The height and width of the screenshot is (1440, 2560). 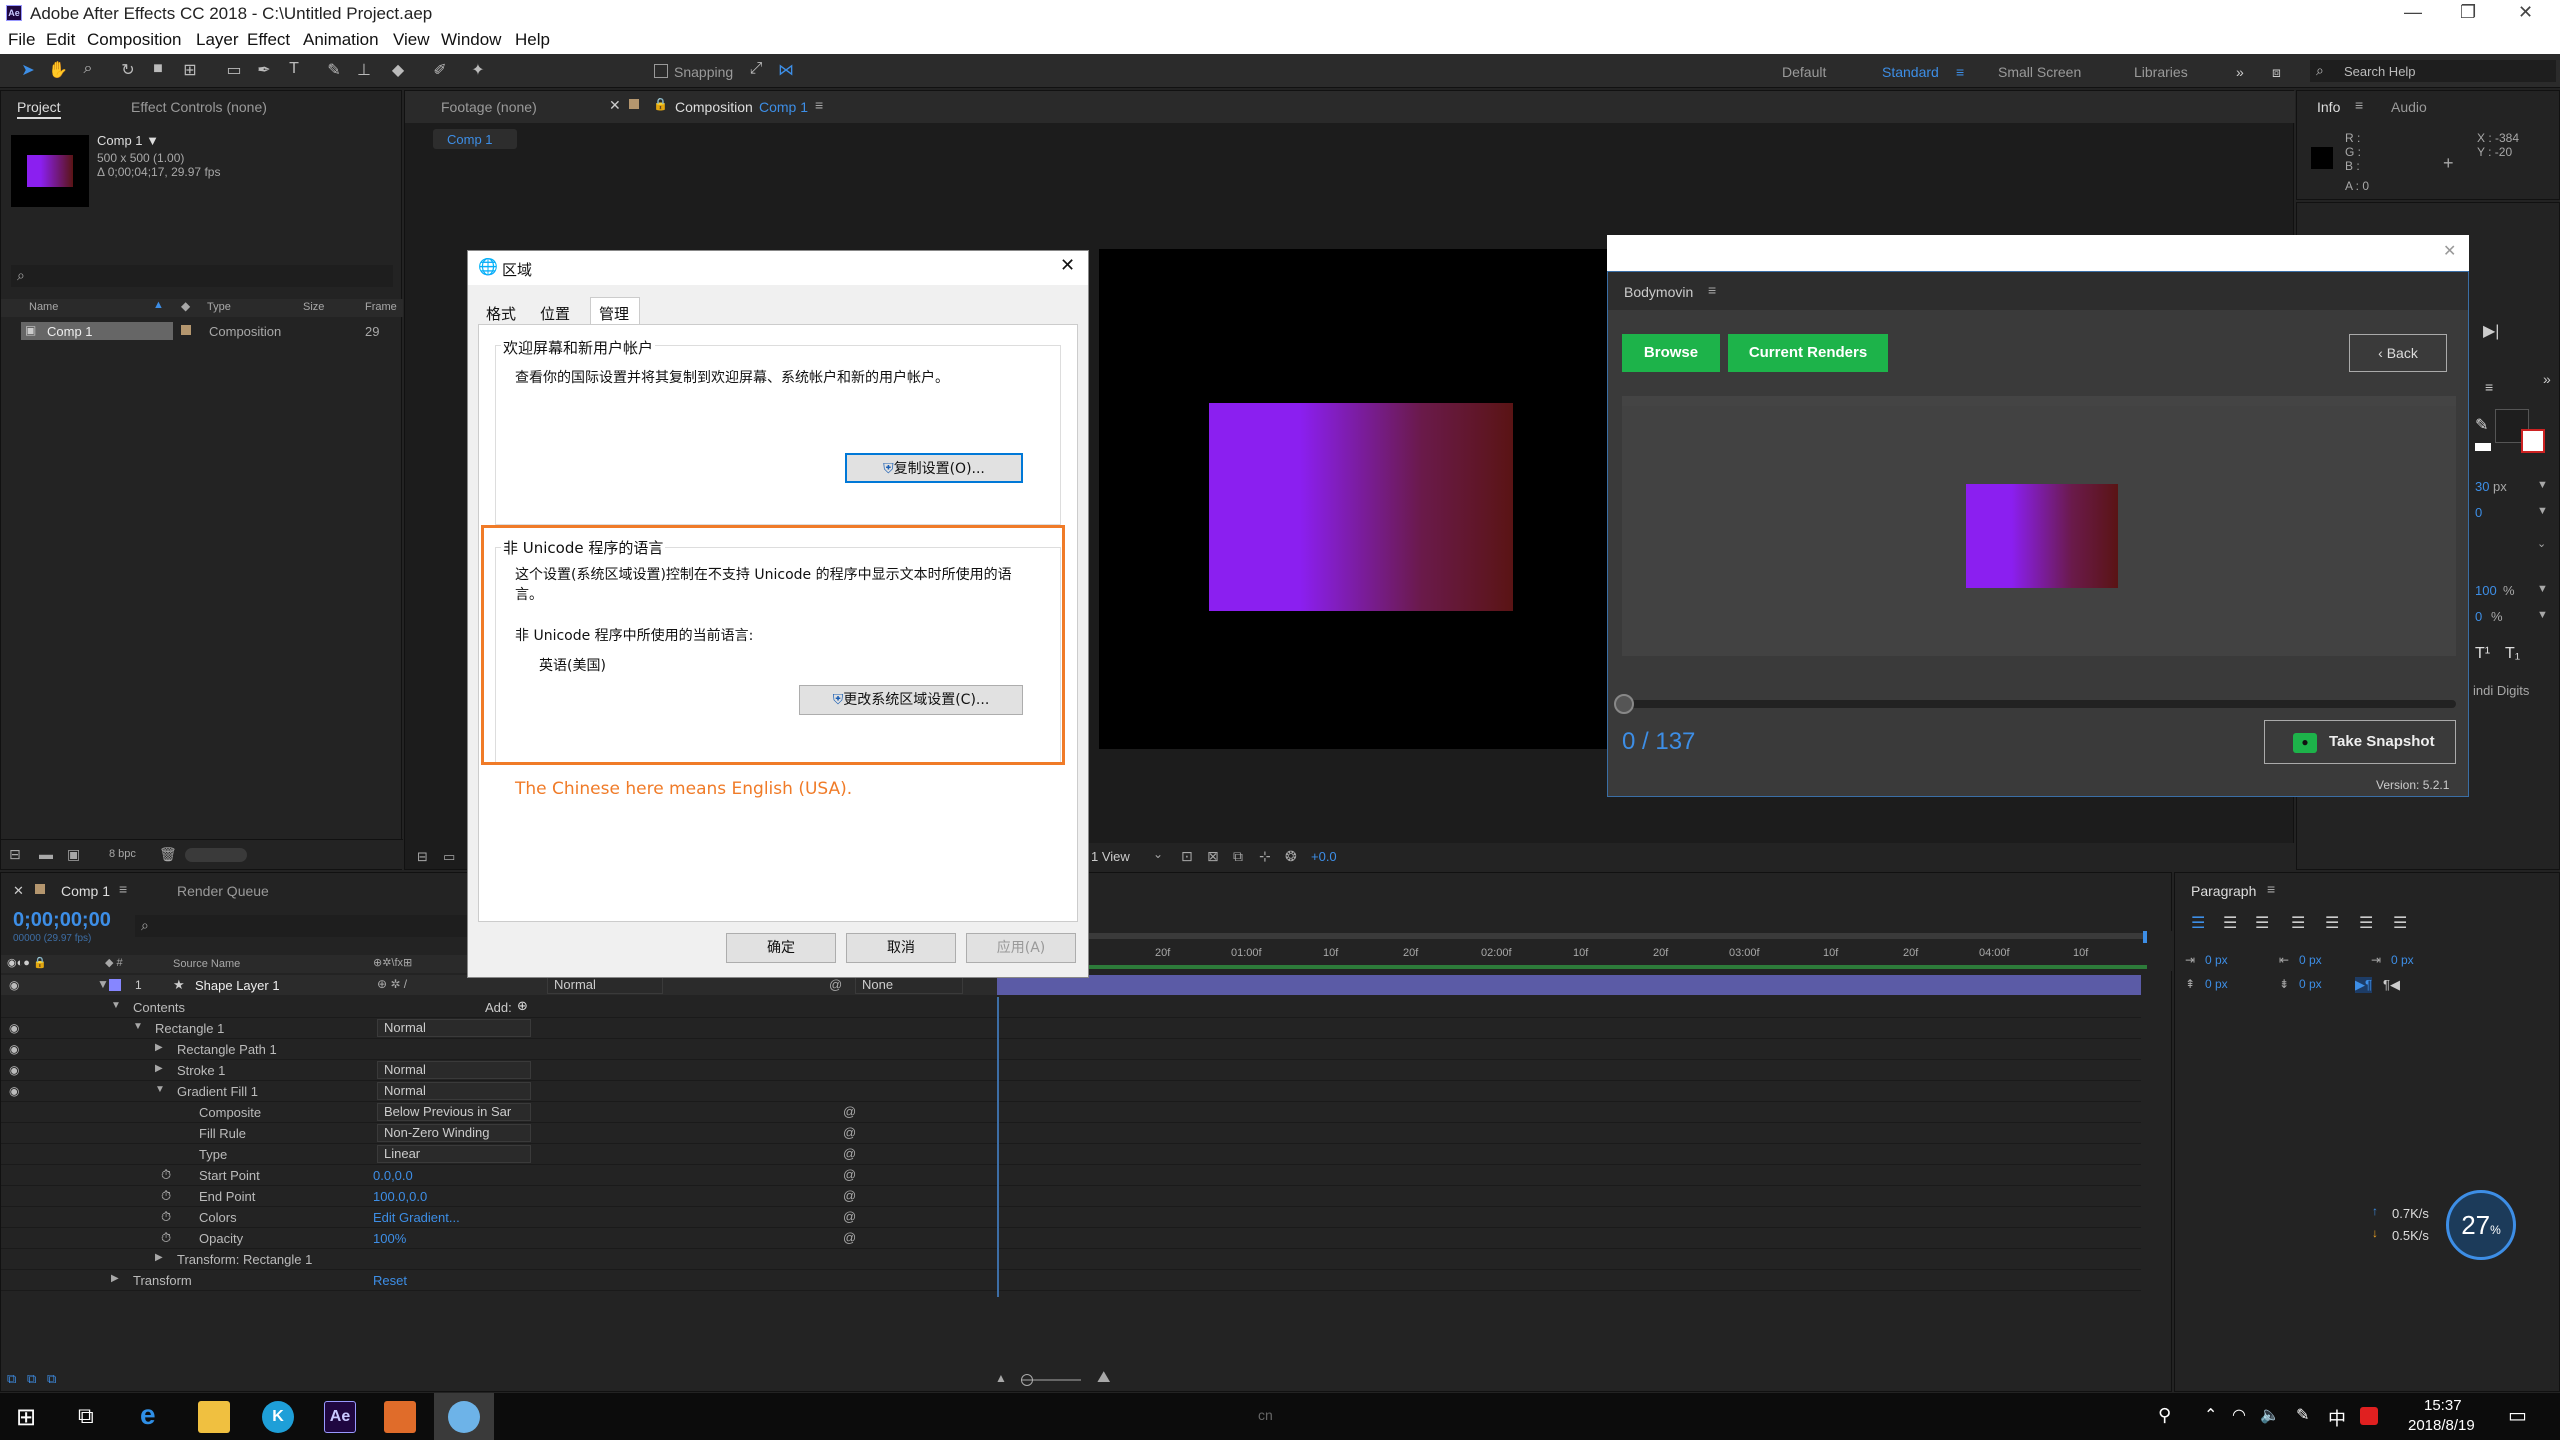 What do you see at coordinates (2547, 379) in the screenshot?
I see `expand-icon: »` at bounding box center [2547, 379].